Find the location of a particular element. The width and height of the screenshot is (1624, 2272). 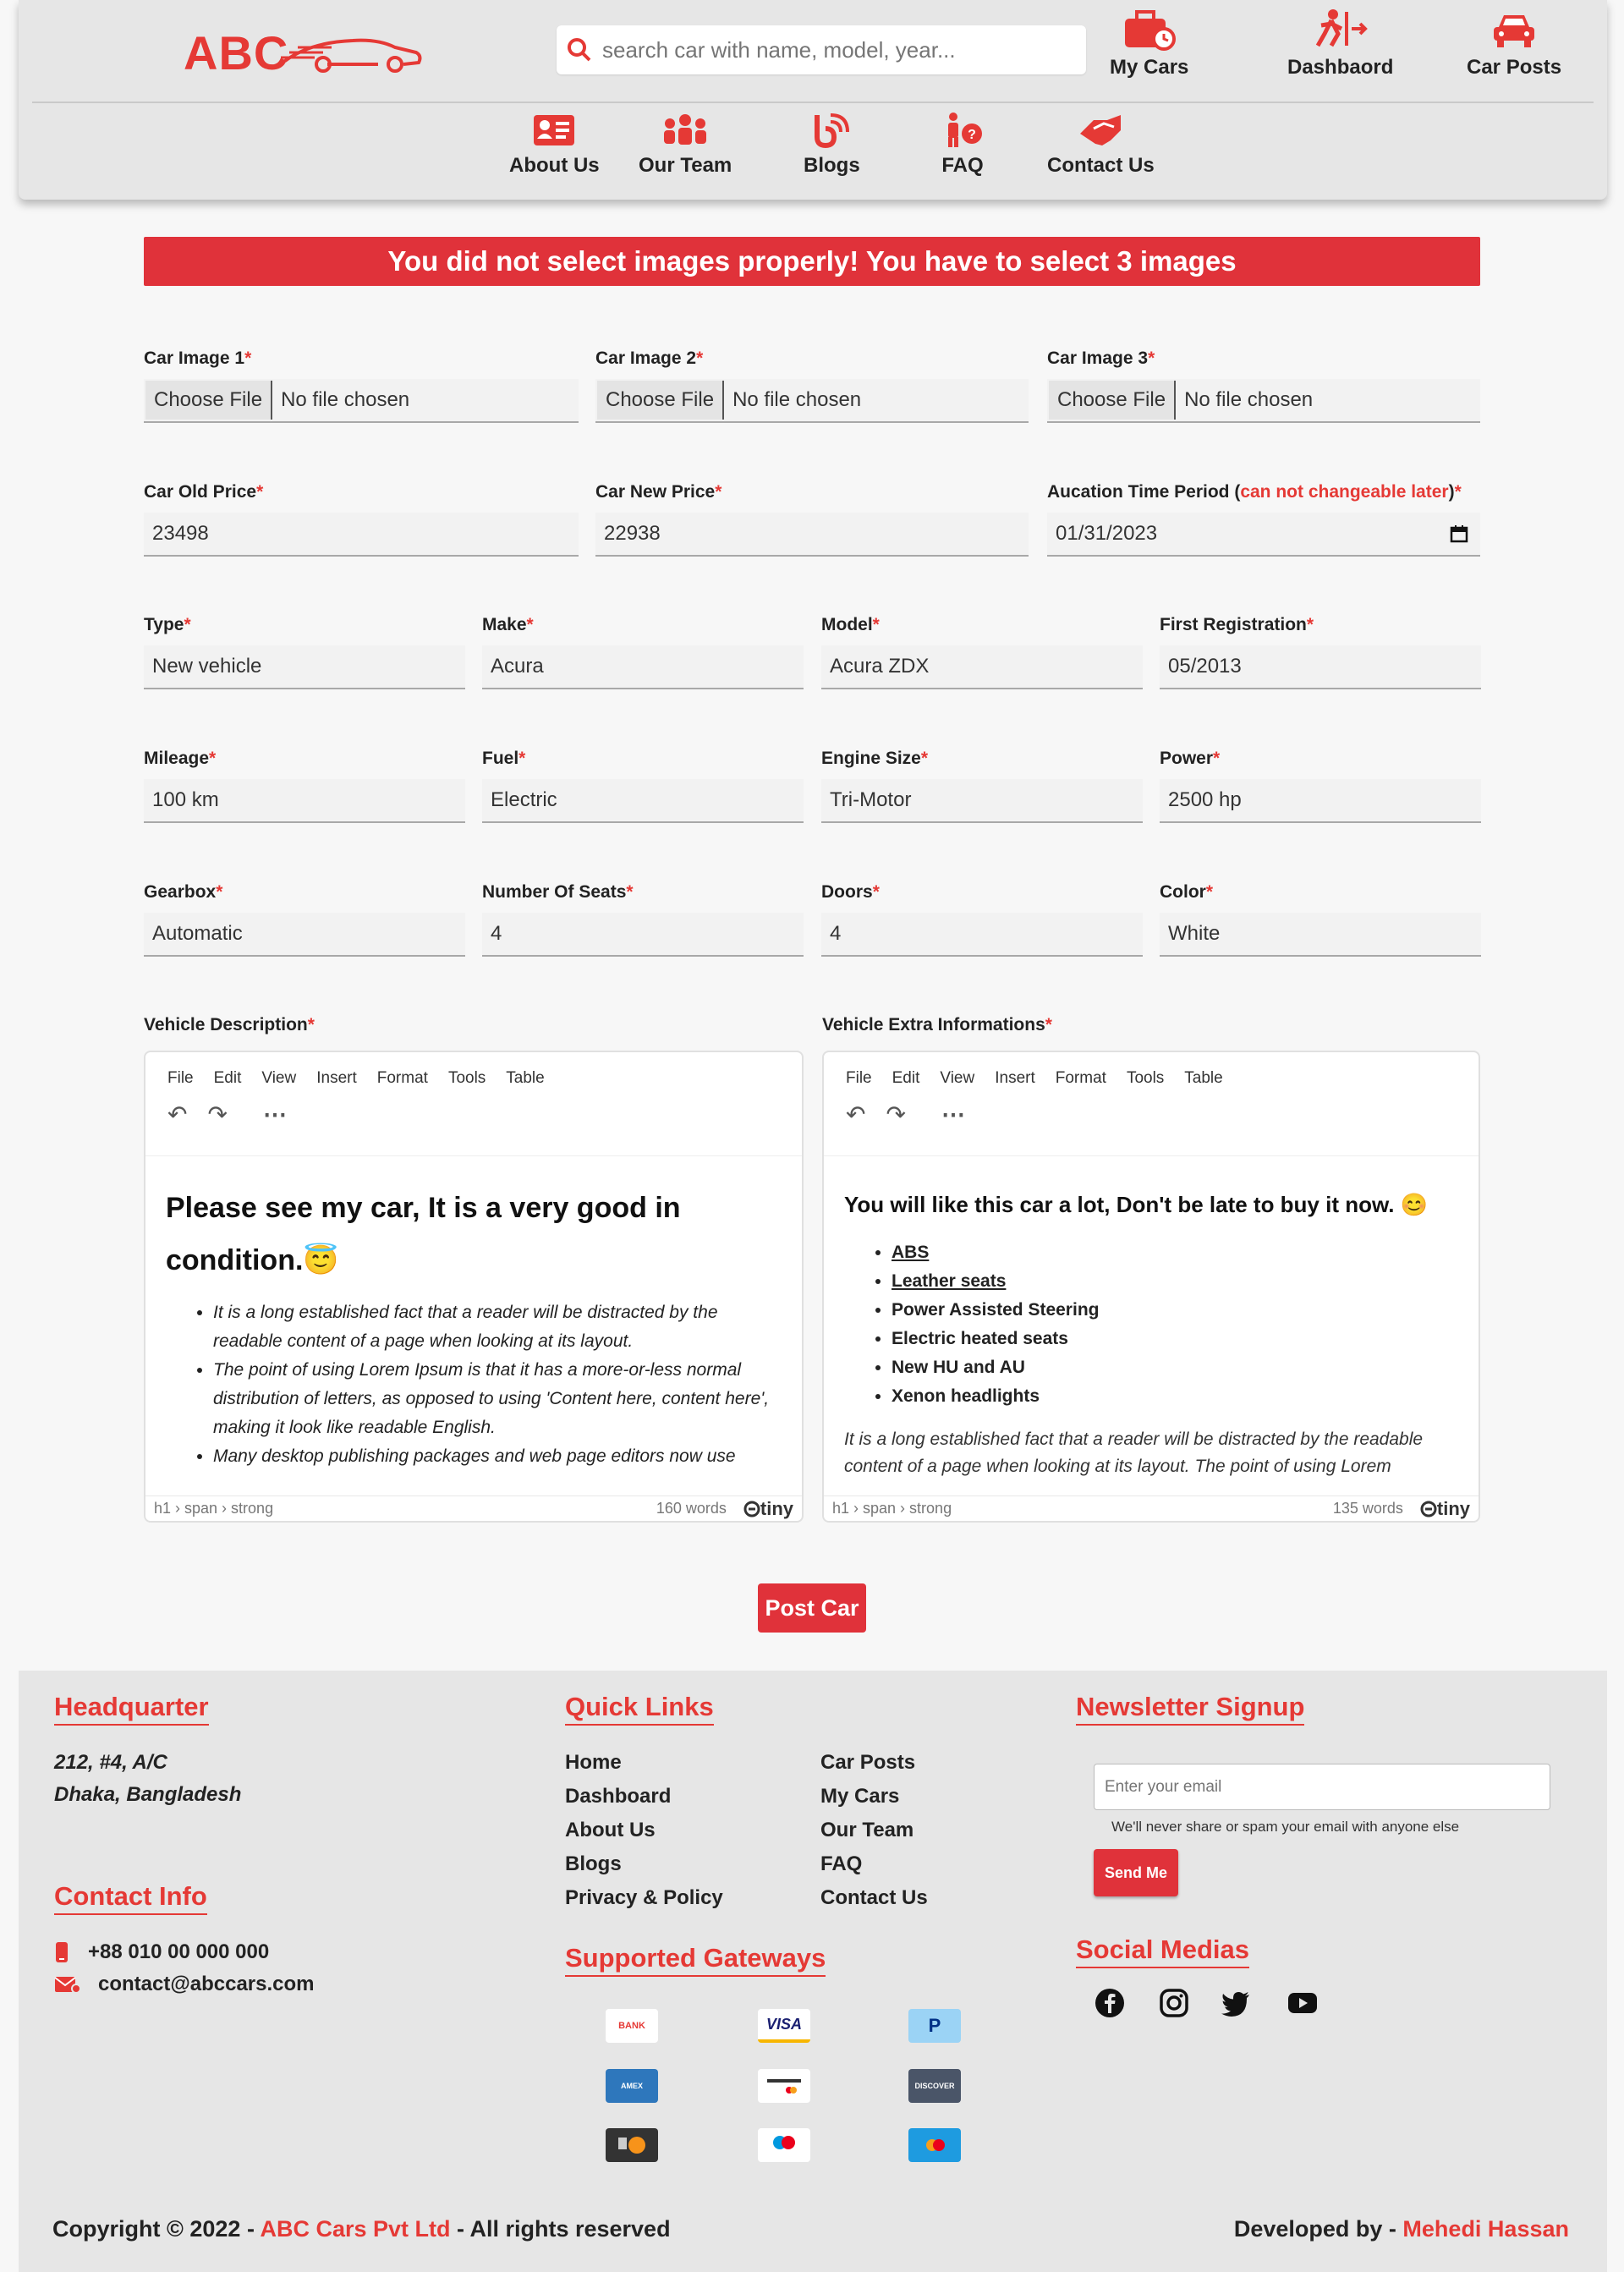

fuel-input: Electric is located at coordinates (643, 801).